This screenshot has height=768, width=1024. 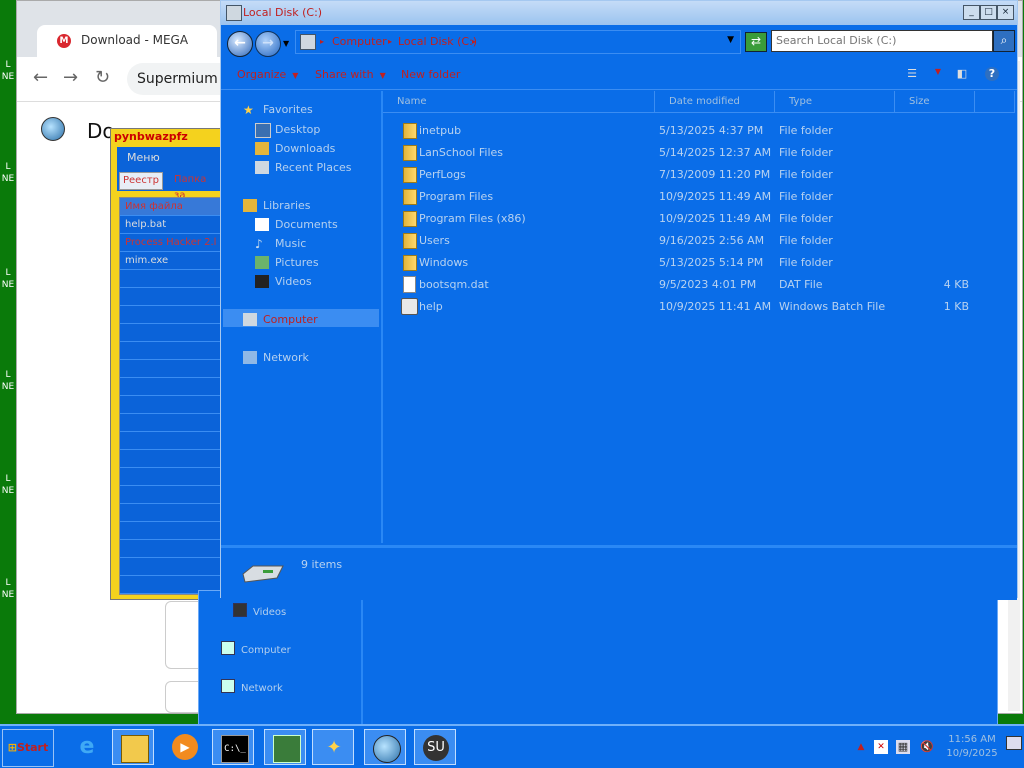 What do you see at coordinates (699, 175) in the screenshot?
I see `table-row: PerfLogs 7/13/2009 11:20 PM File folder` at bounding box center [699, 175].